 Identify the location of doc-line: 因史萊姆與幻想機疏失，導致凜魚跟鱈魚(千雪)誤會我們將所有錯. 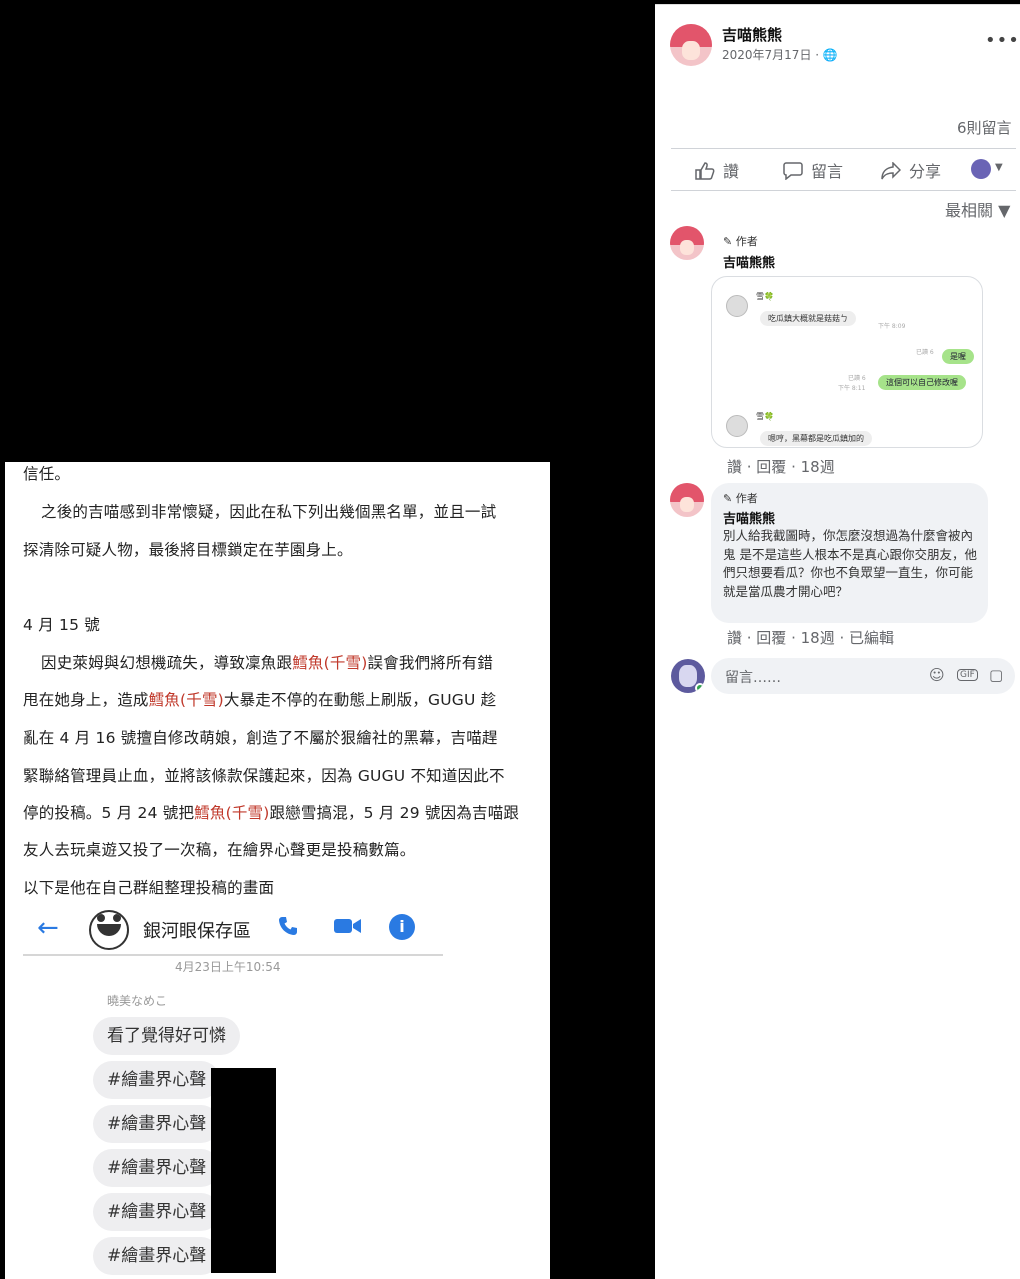
(267, 663).